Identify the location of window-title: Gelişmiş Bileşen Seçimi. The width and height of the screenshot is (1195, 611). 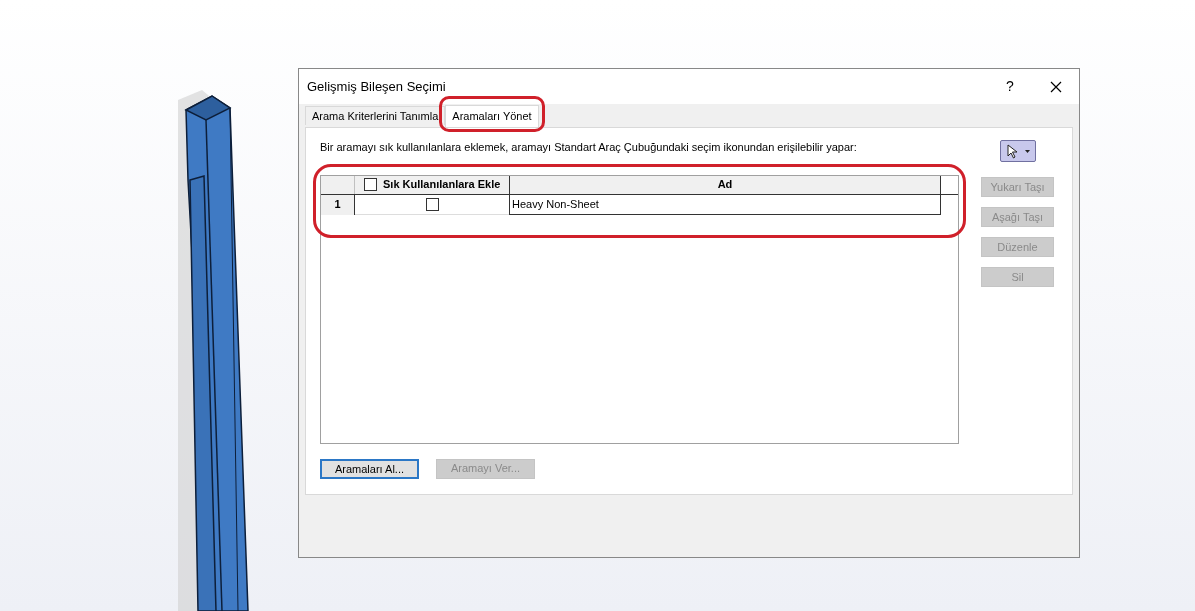
(377, 86).